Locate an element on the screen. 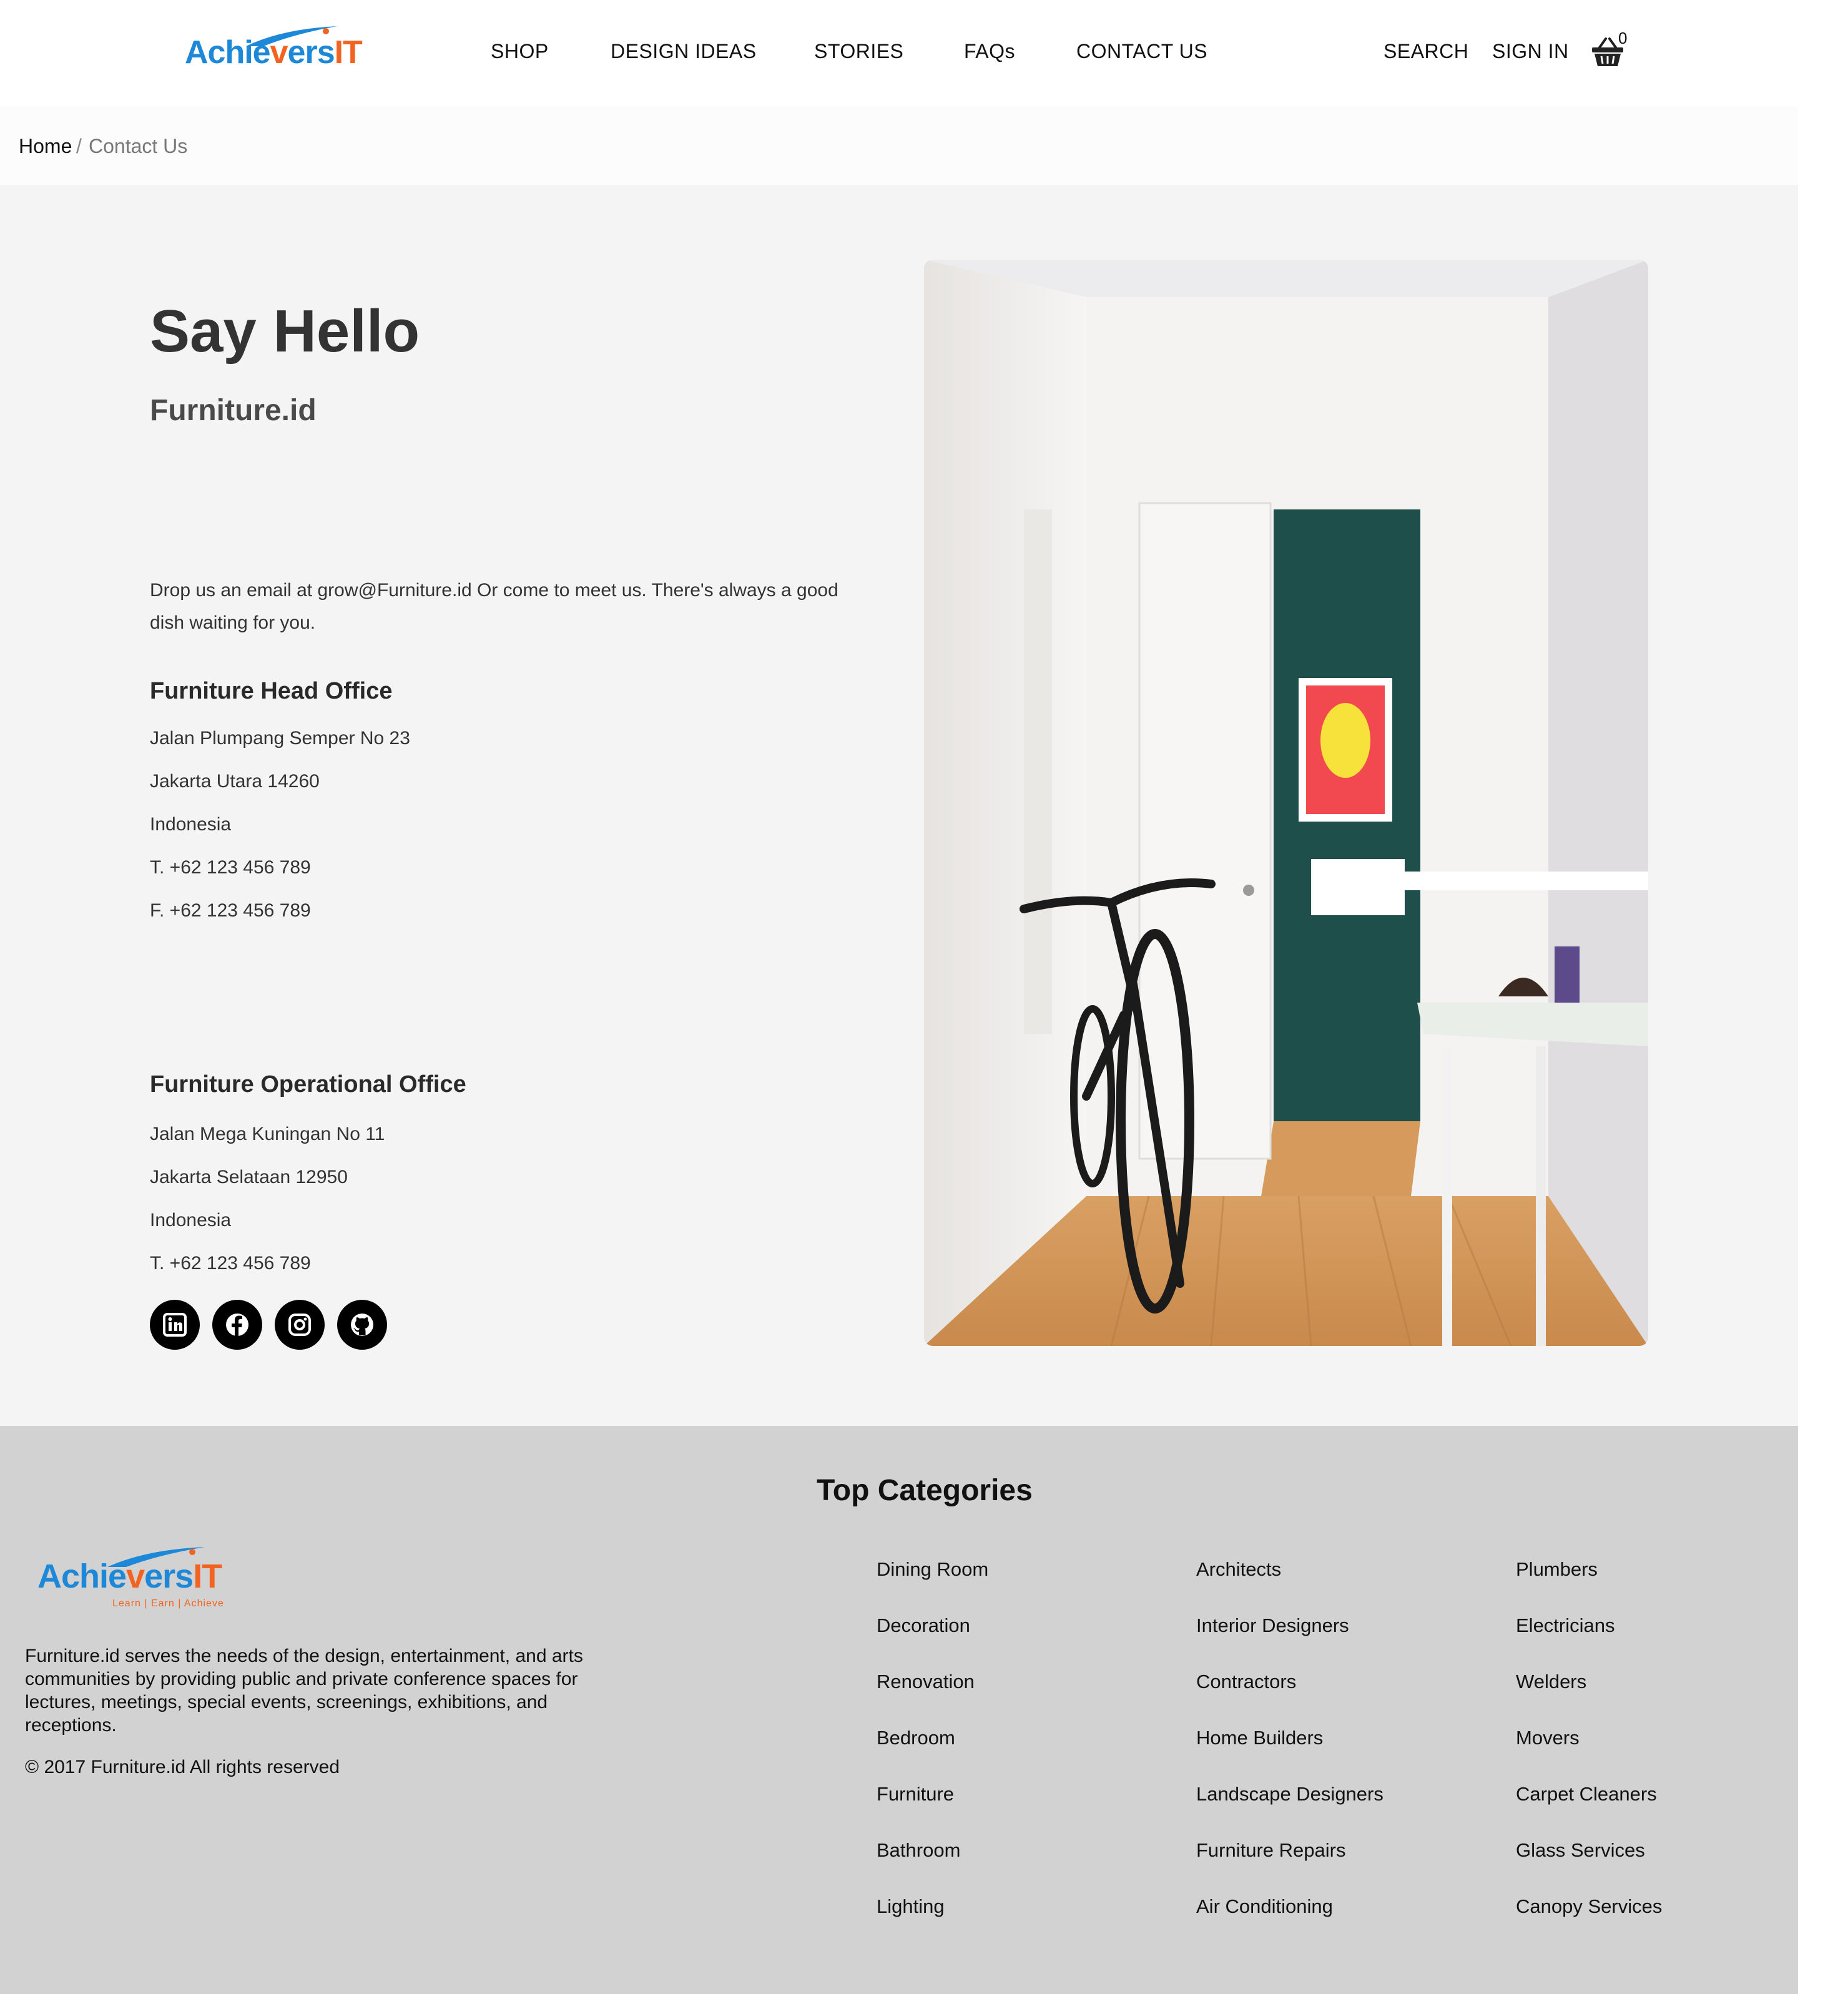  category-link: Air Conditioning is located at coordinates (1264, 1906).